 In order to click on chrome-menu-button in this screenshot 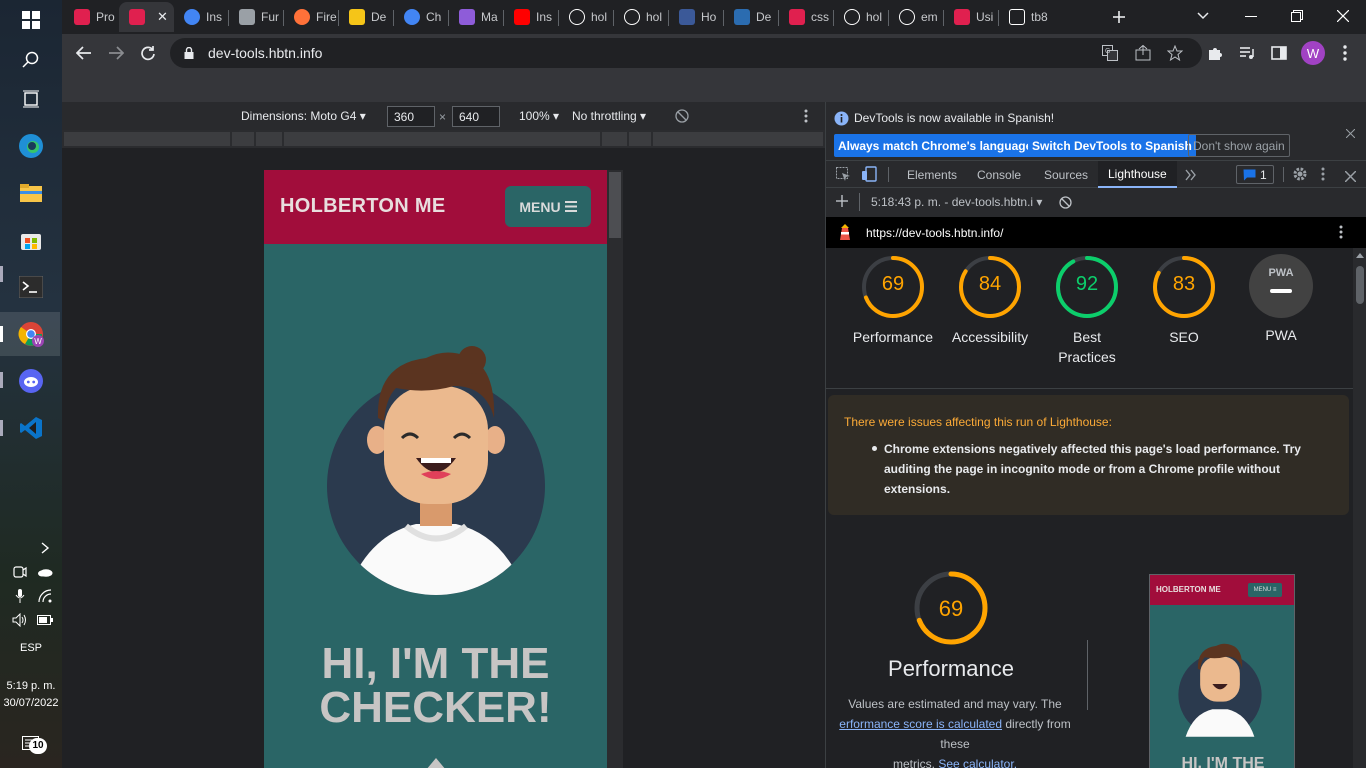, I will do `click(1345, 53)`.